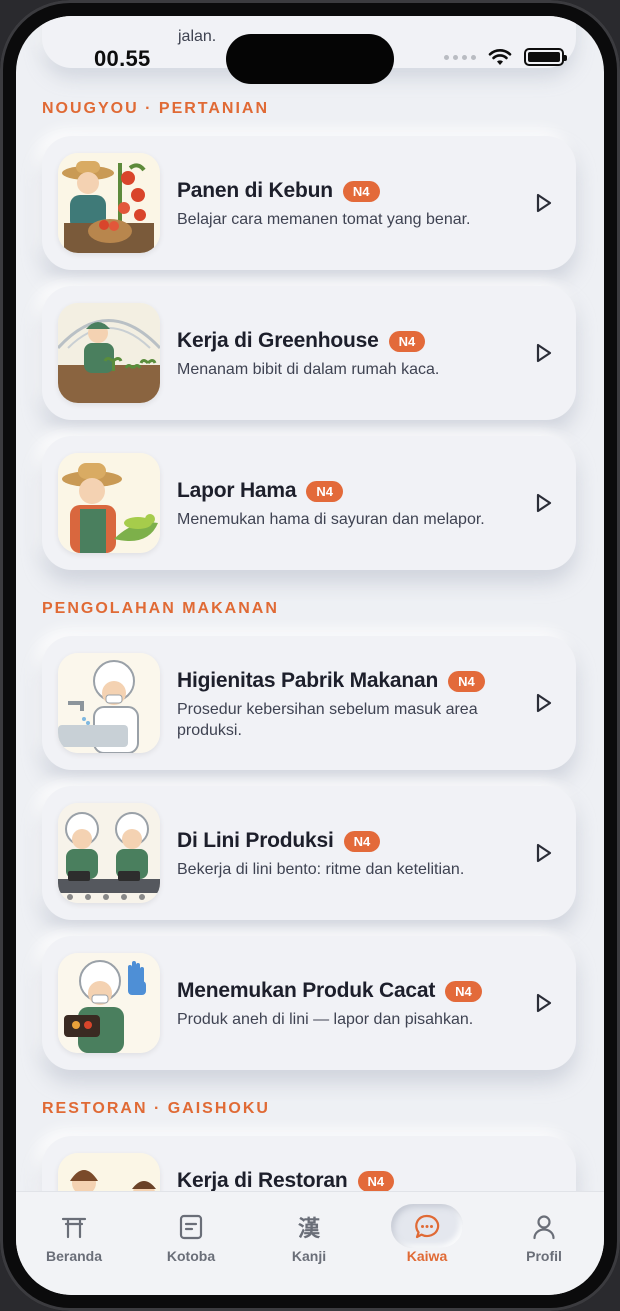 This screenshot has height=1311, width=620. Describe the element at coordinates (160, 608) in the screenshot. I see `section-title-pengolahan-makanan: PENGOLAHAN MAKANAN` at that location.